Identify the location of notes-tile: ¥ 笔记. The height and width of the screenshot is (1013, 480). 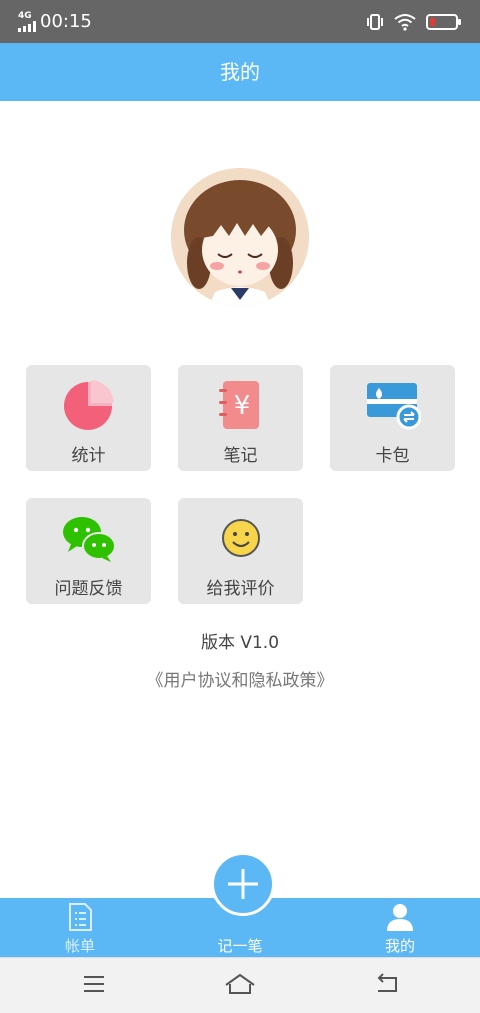
(240, 418).